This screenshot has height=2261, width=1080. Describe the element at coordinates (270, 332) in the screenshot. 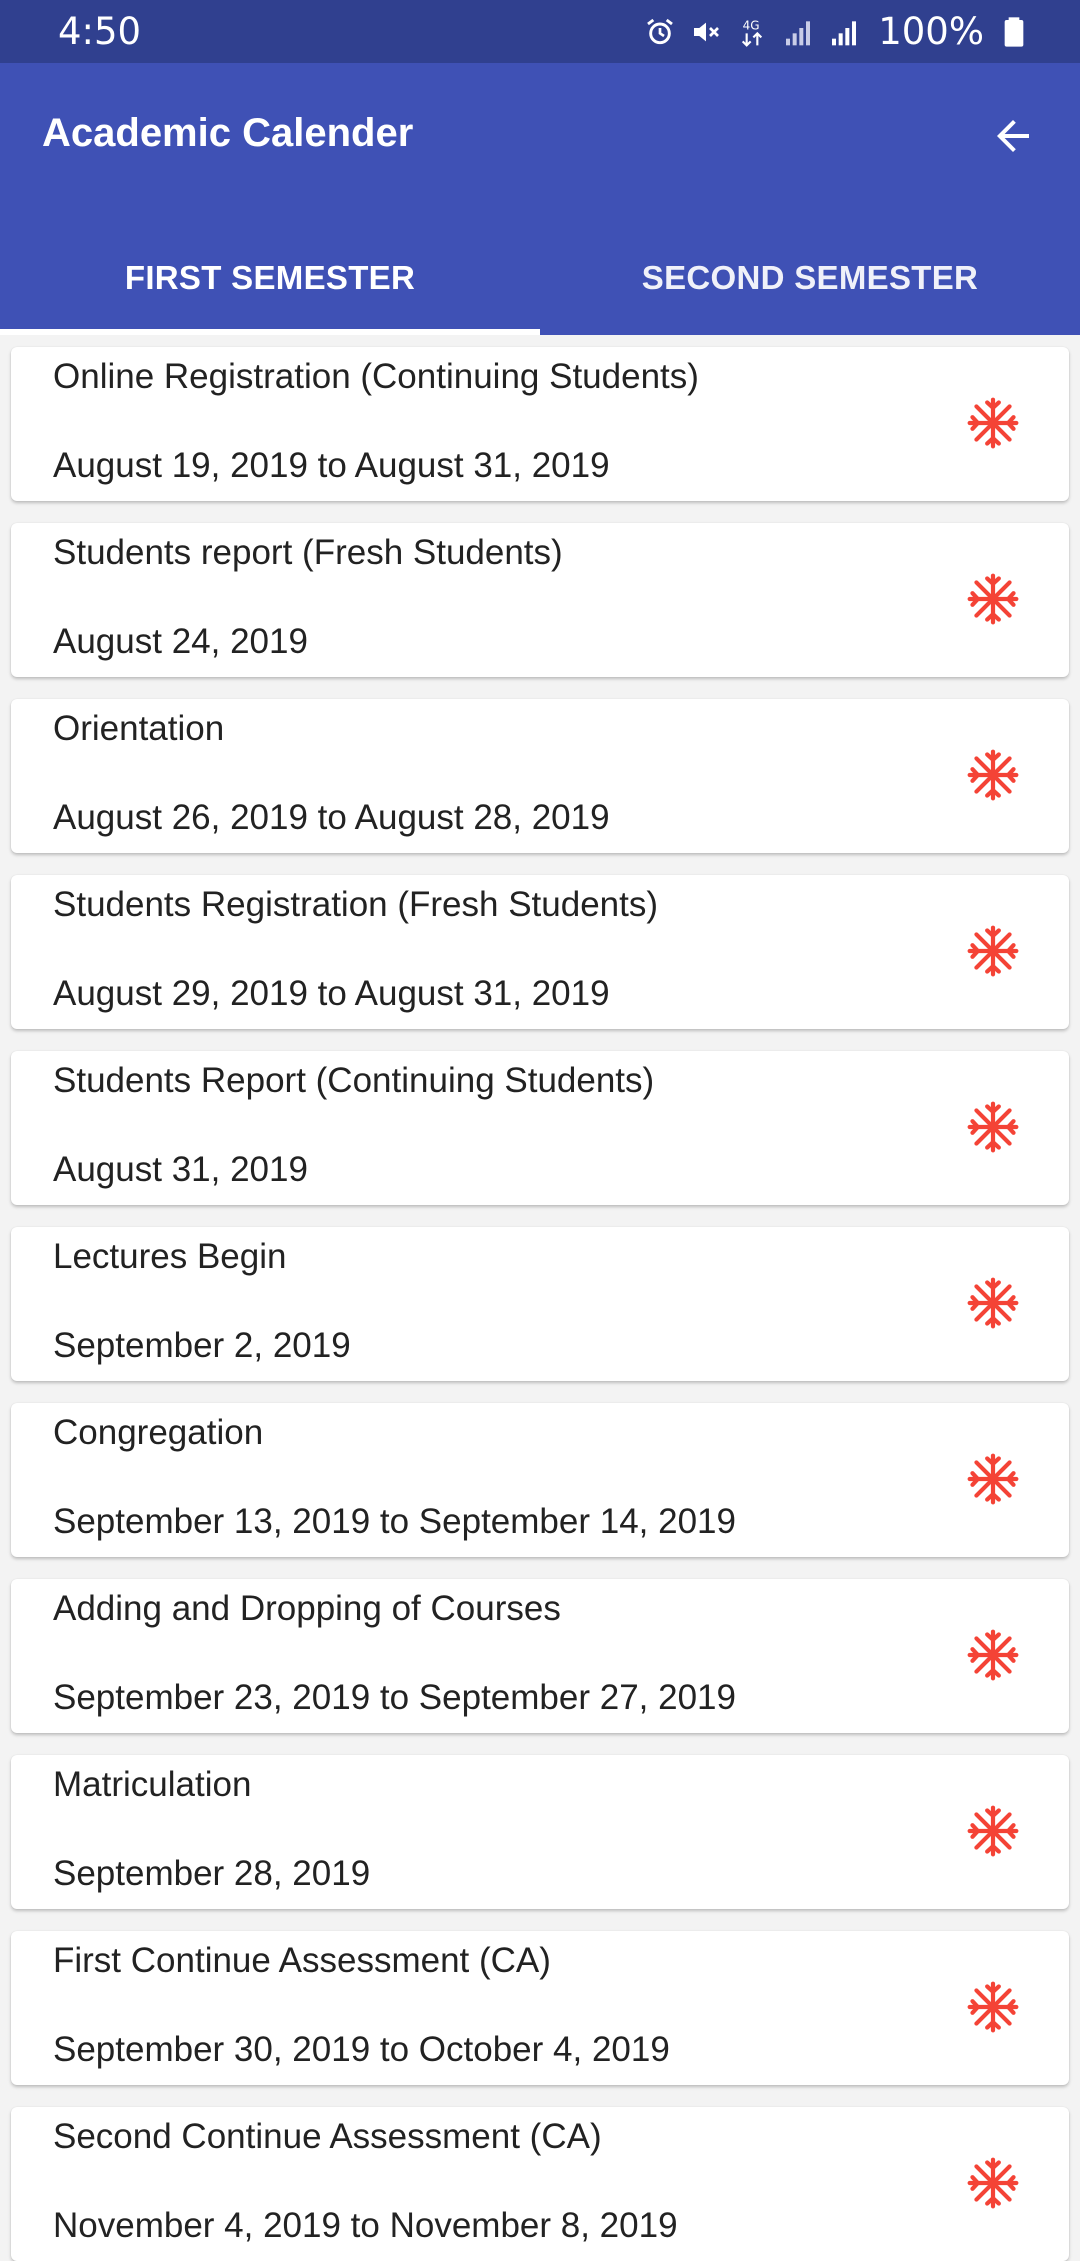

I see `tab-selected-indicator` at that location.